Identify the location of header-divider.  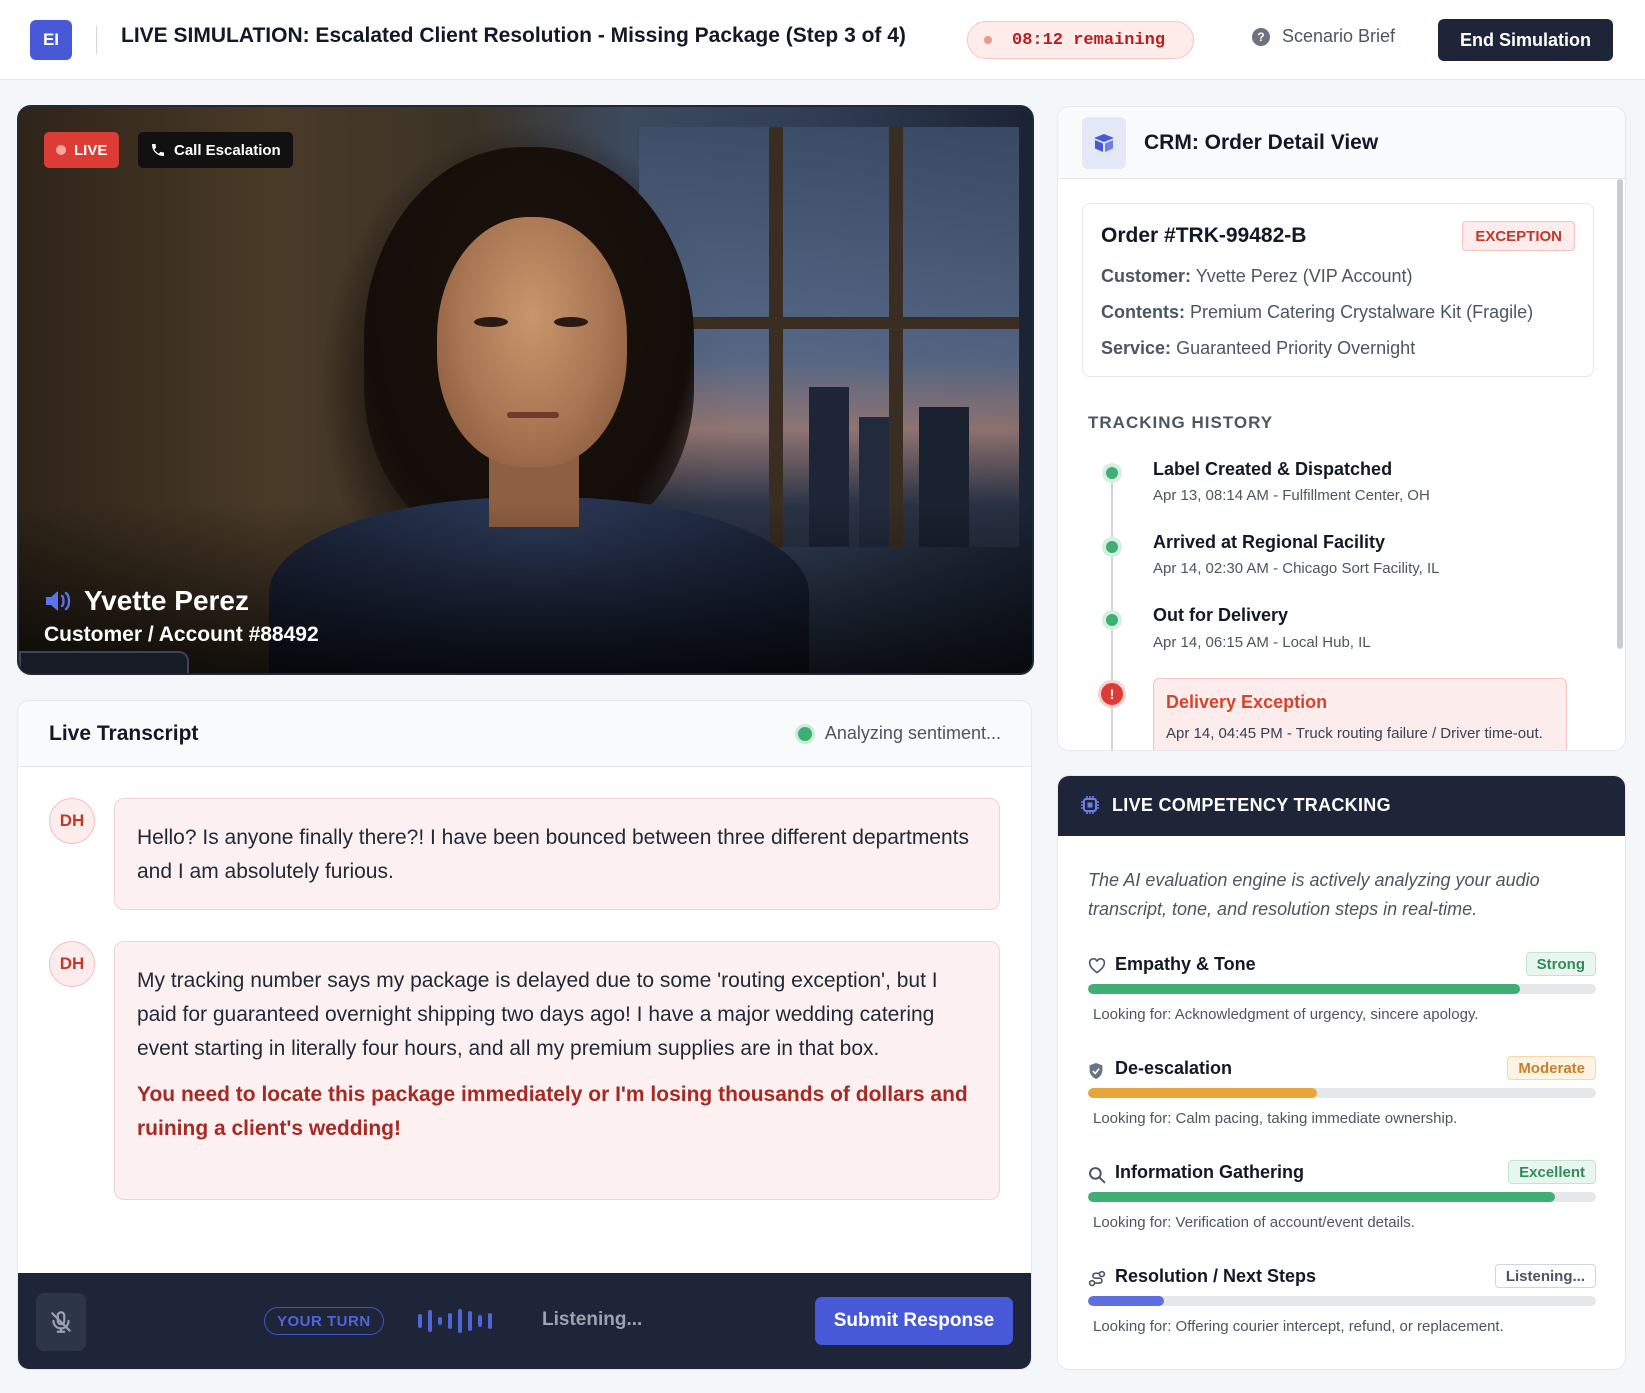
(96, 40).